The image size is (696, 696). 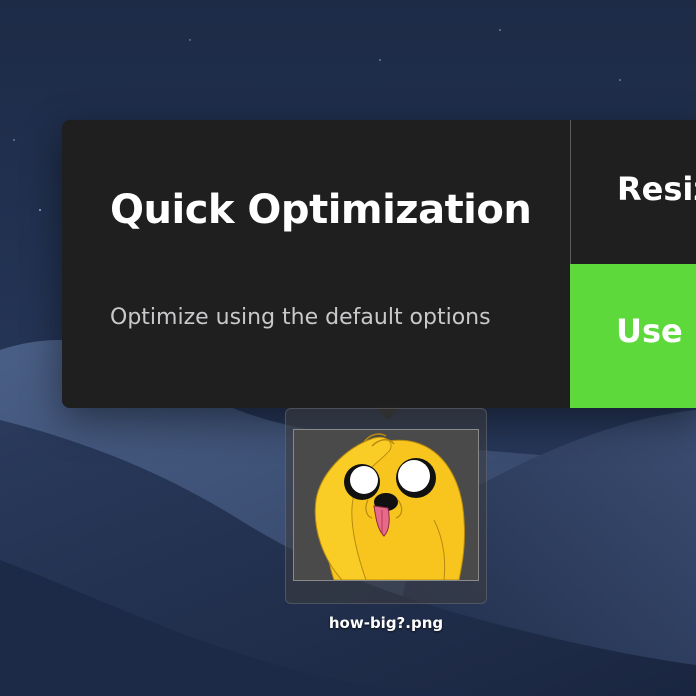 I want to click on file-icon, so click(x=386, y=506).